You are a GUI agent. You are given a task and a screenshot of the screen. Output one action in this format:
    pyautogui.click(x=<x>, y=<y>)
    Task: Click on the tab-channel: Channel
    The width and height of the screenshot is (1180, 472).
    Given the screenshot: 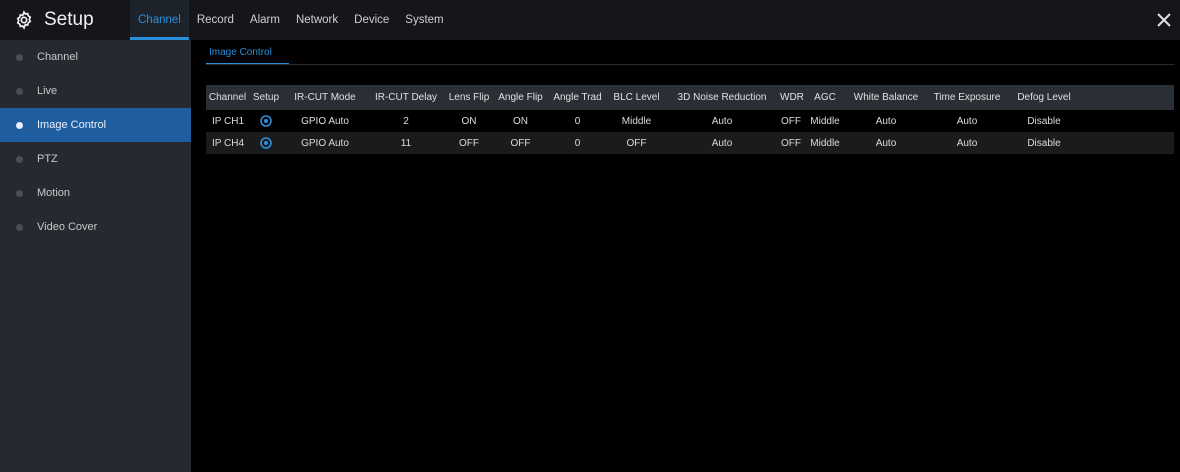 What is the action you would take?
    pyautogui.click(x=159, y=20)
    